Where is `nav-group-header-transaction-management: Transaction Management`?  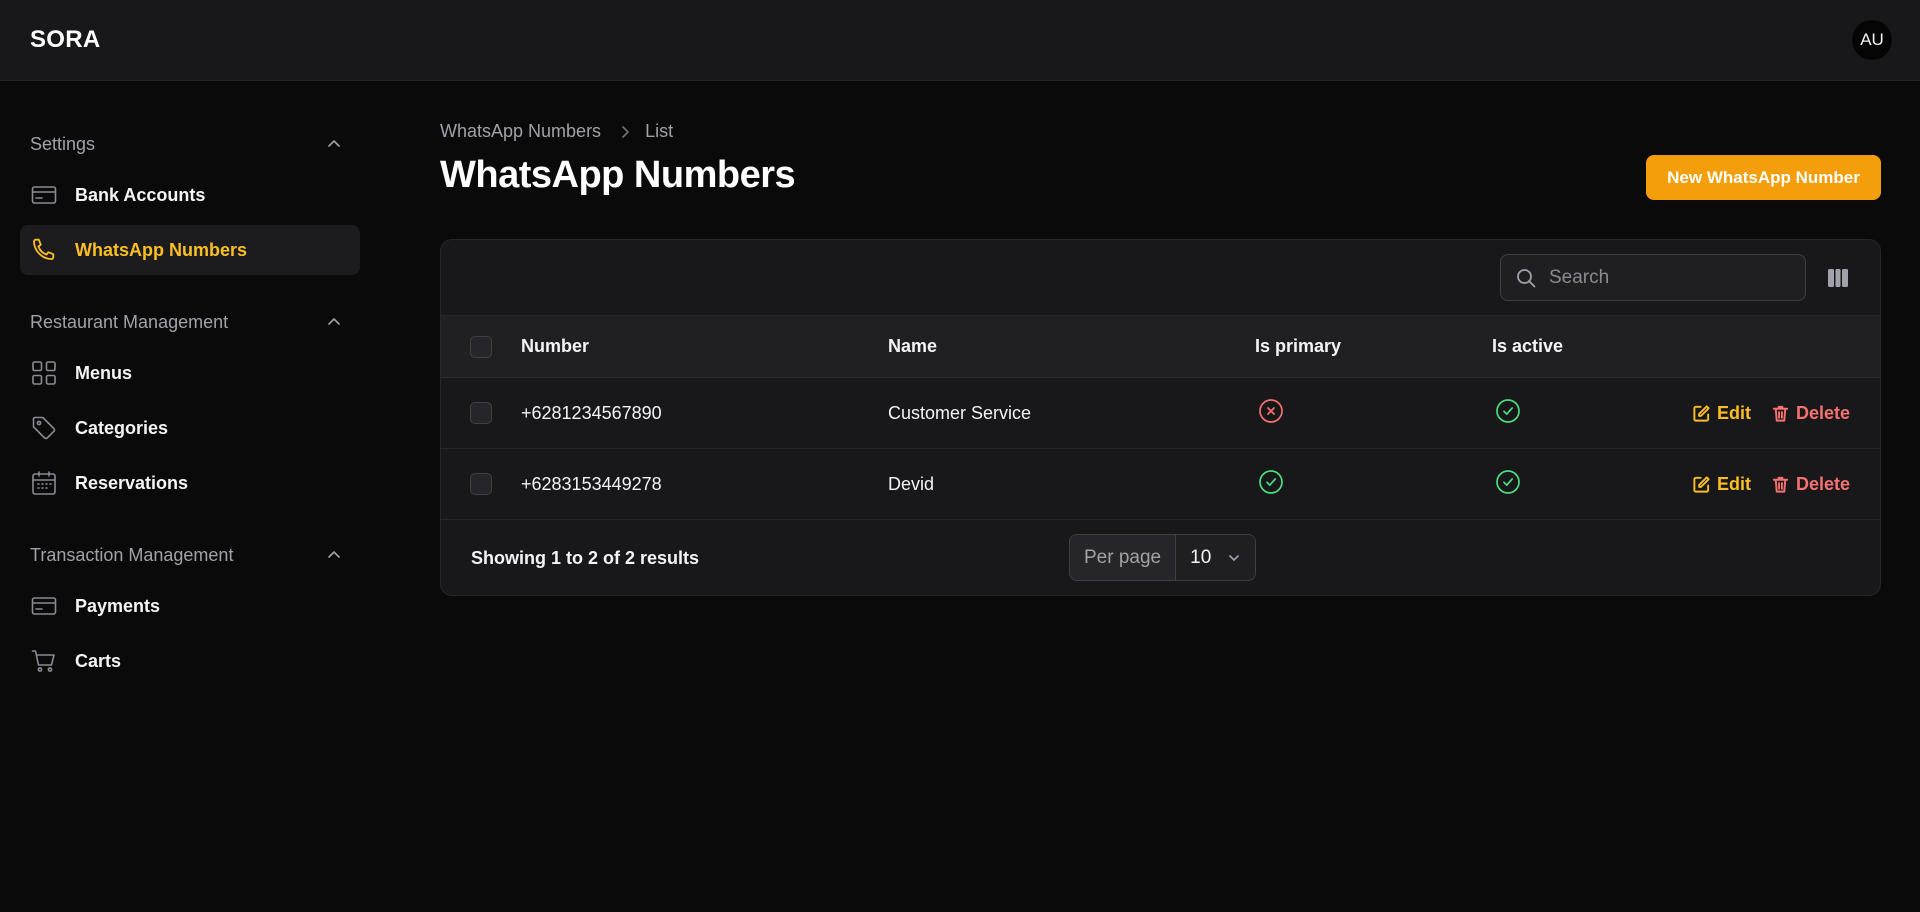
nav-group-header-transaction-management: Transaction Management is located at coordinates (190, 555).